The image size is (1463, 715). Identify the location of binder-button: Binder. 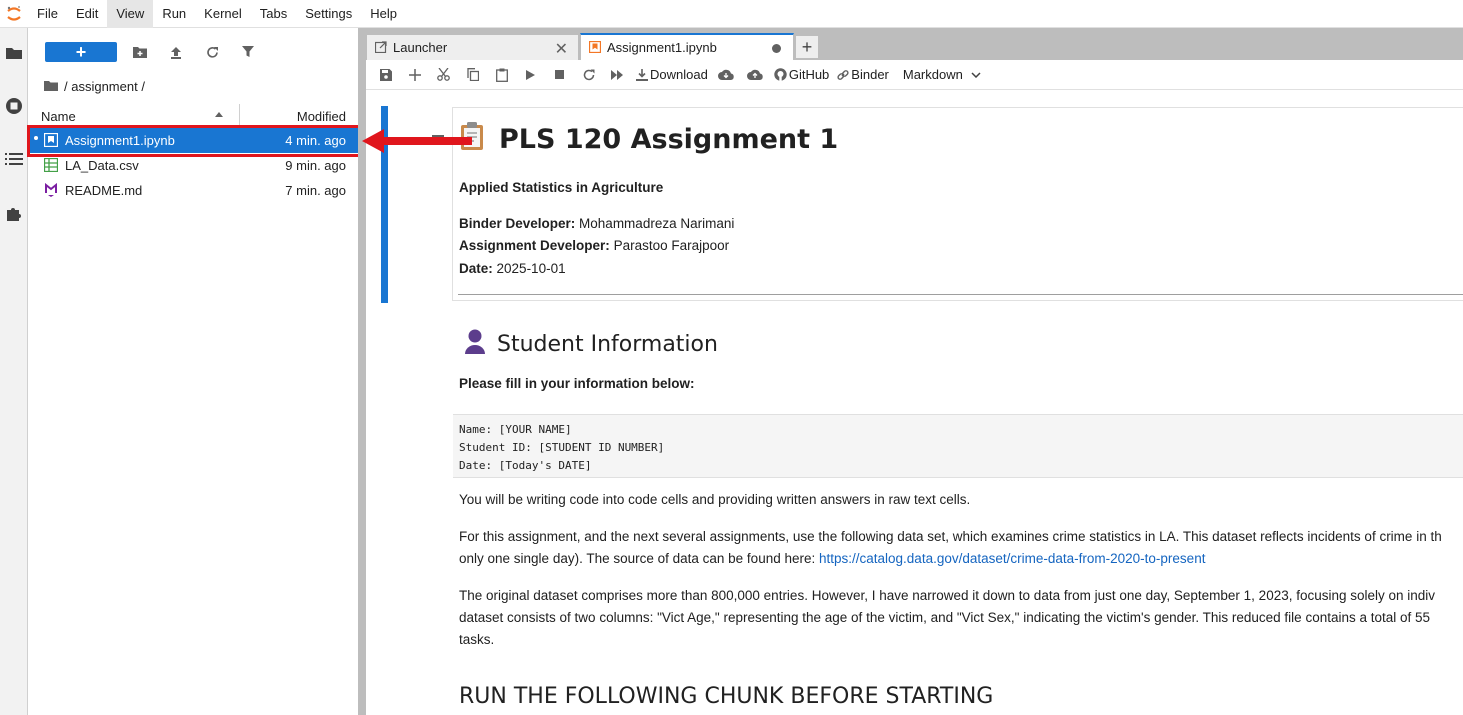
(863, 75).